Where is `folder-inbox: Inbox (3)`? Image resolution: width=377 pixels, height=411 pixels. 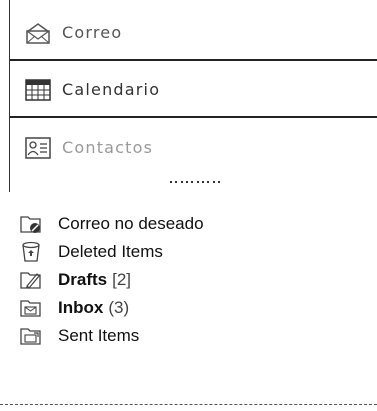 folder-inbox: Inbox (3) is located at coordinates (190, 308).